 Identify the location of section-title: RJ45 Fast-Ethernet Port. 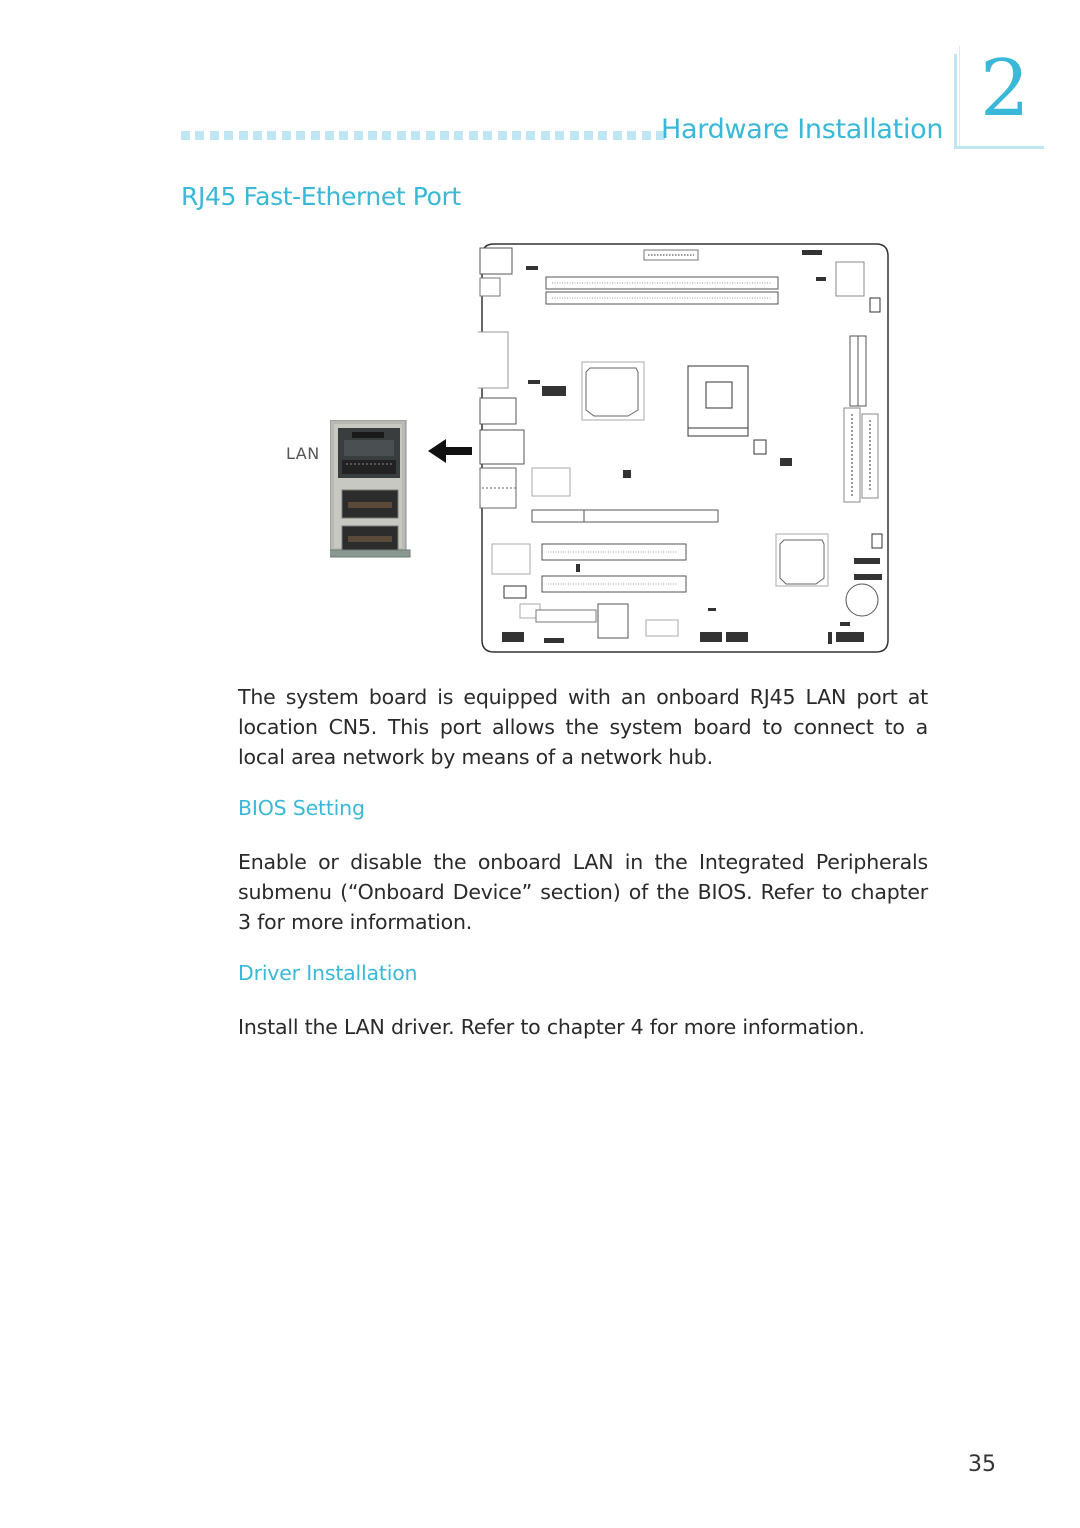
(321, 196).